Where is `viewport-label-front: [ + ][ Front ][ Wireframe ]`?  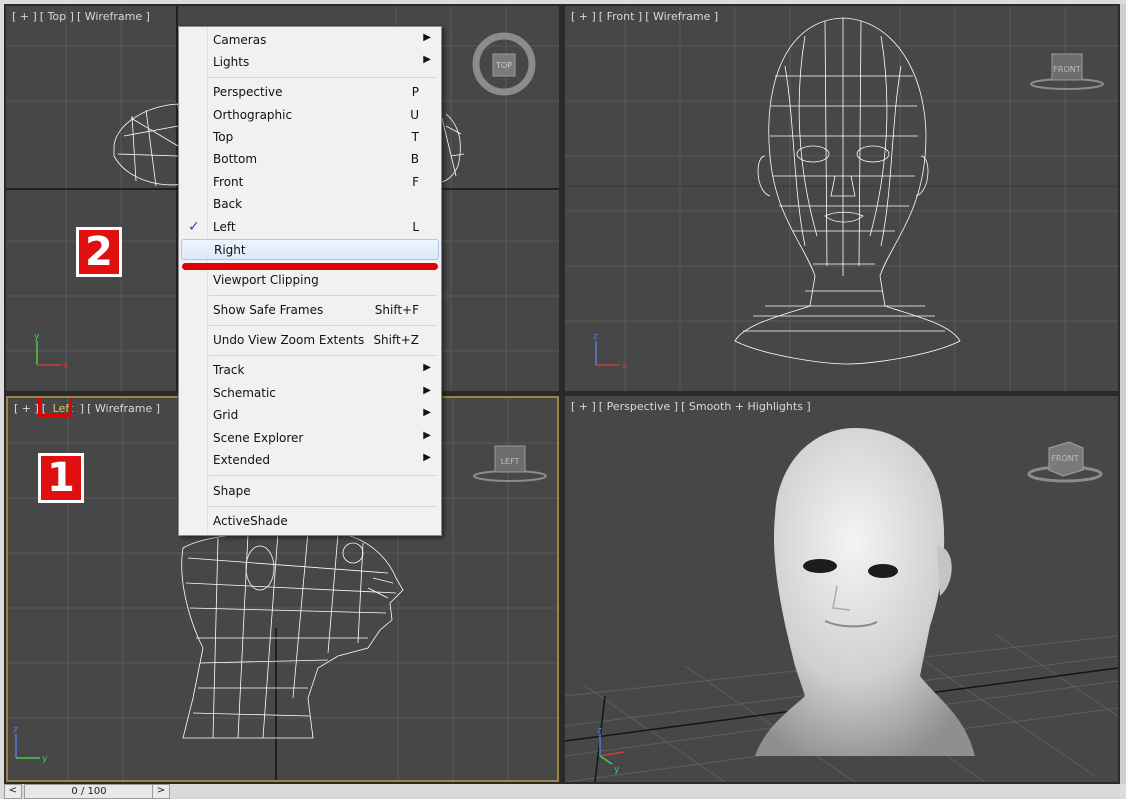
viewport-label-front: [ + ][ Front ][ Wireframe ] is located at coordinates (646, 16).